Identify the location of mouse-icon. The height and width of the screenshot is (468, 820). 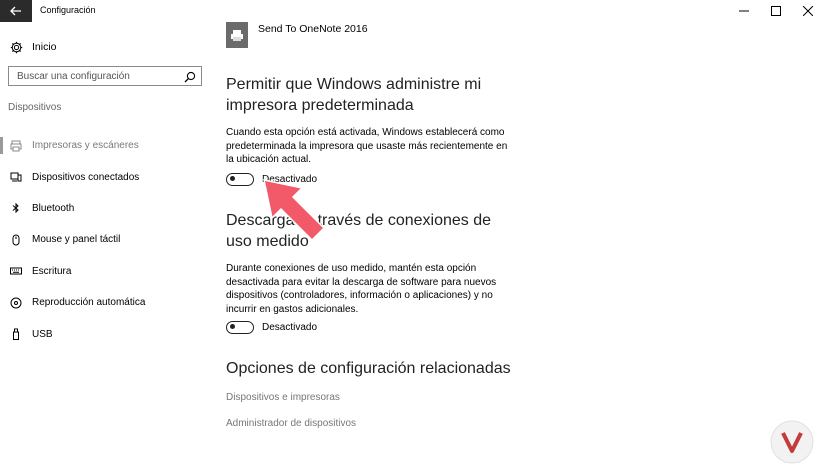
(16, 240).